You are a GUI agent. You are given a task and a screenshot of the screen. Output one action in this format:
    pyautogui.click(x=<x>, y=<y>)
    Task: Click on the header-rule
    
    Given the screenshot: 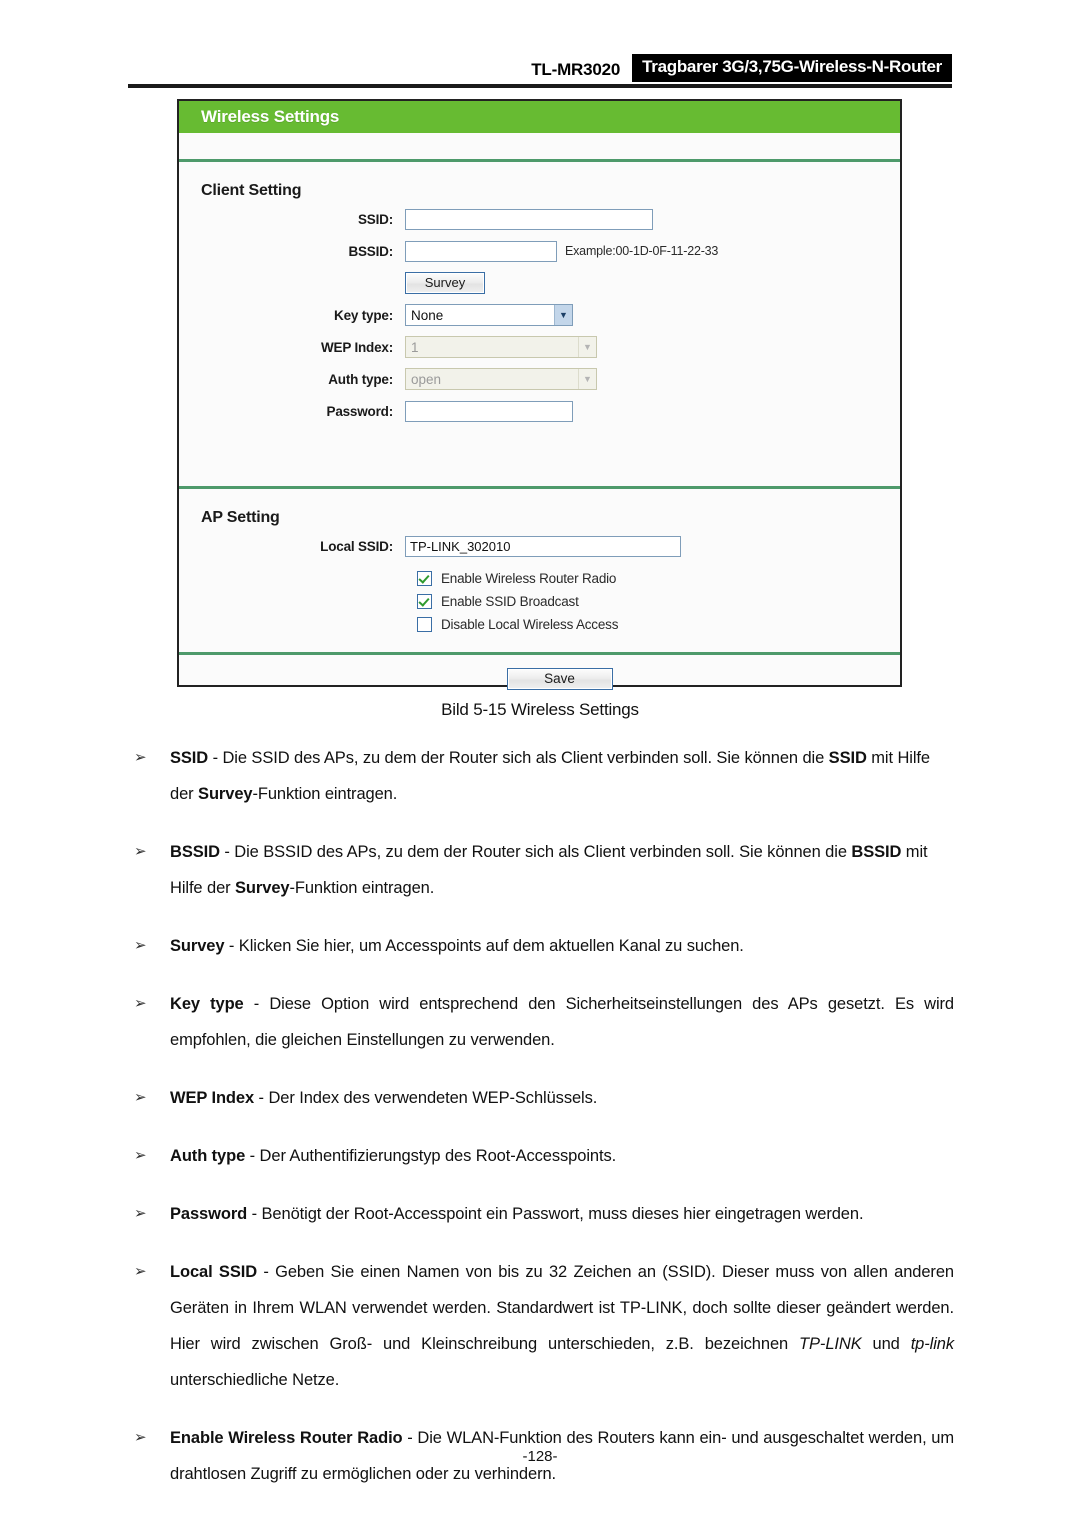 What is the action you would take?
    pyautogui.click(x=540, y=86)
    